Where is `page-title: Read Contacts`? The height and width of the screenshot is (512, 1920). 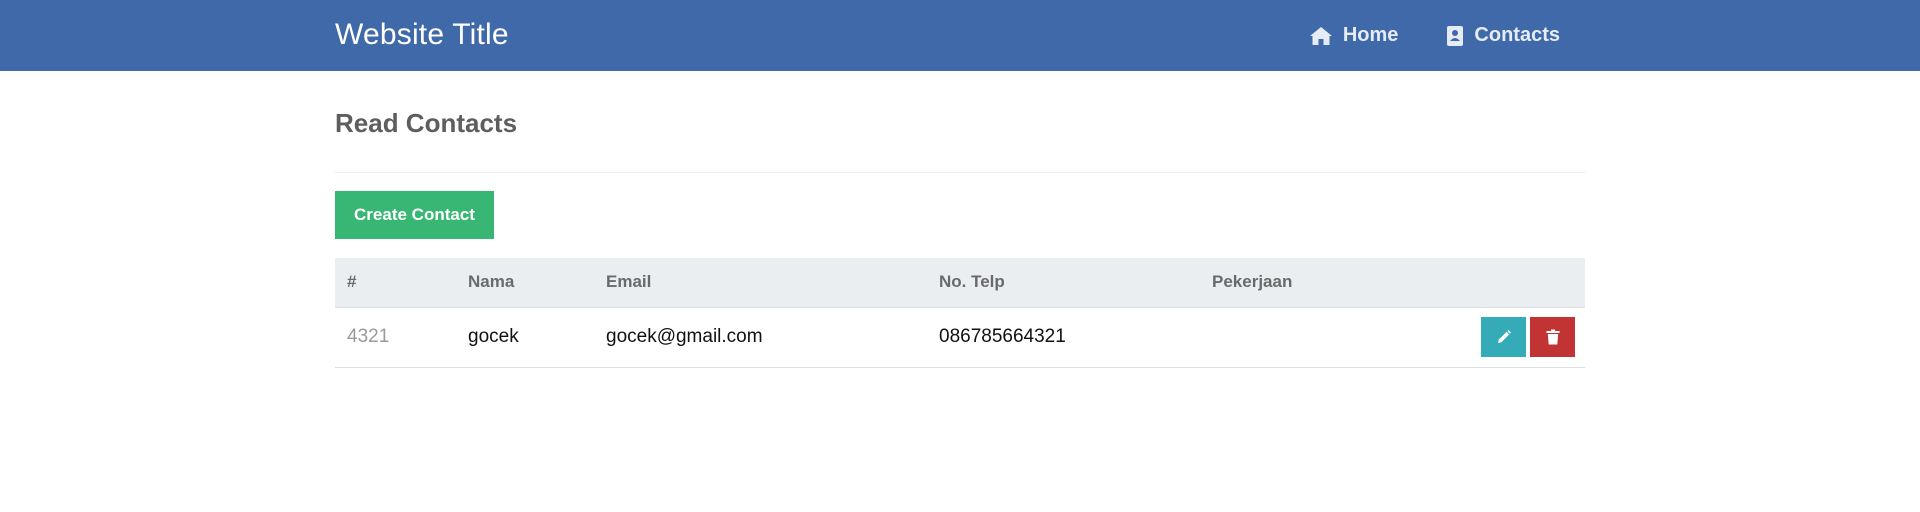
page-title: Read Contacts is located at coordinates (426, 123).